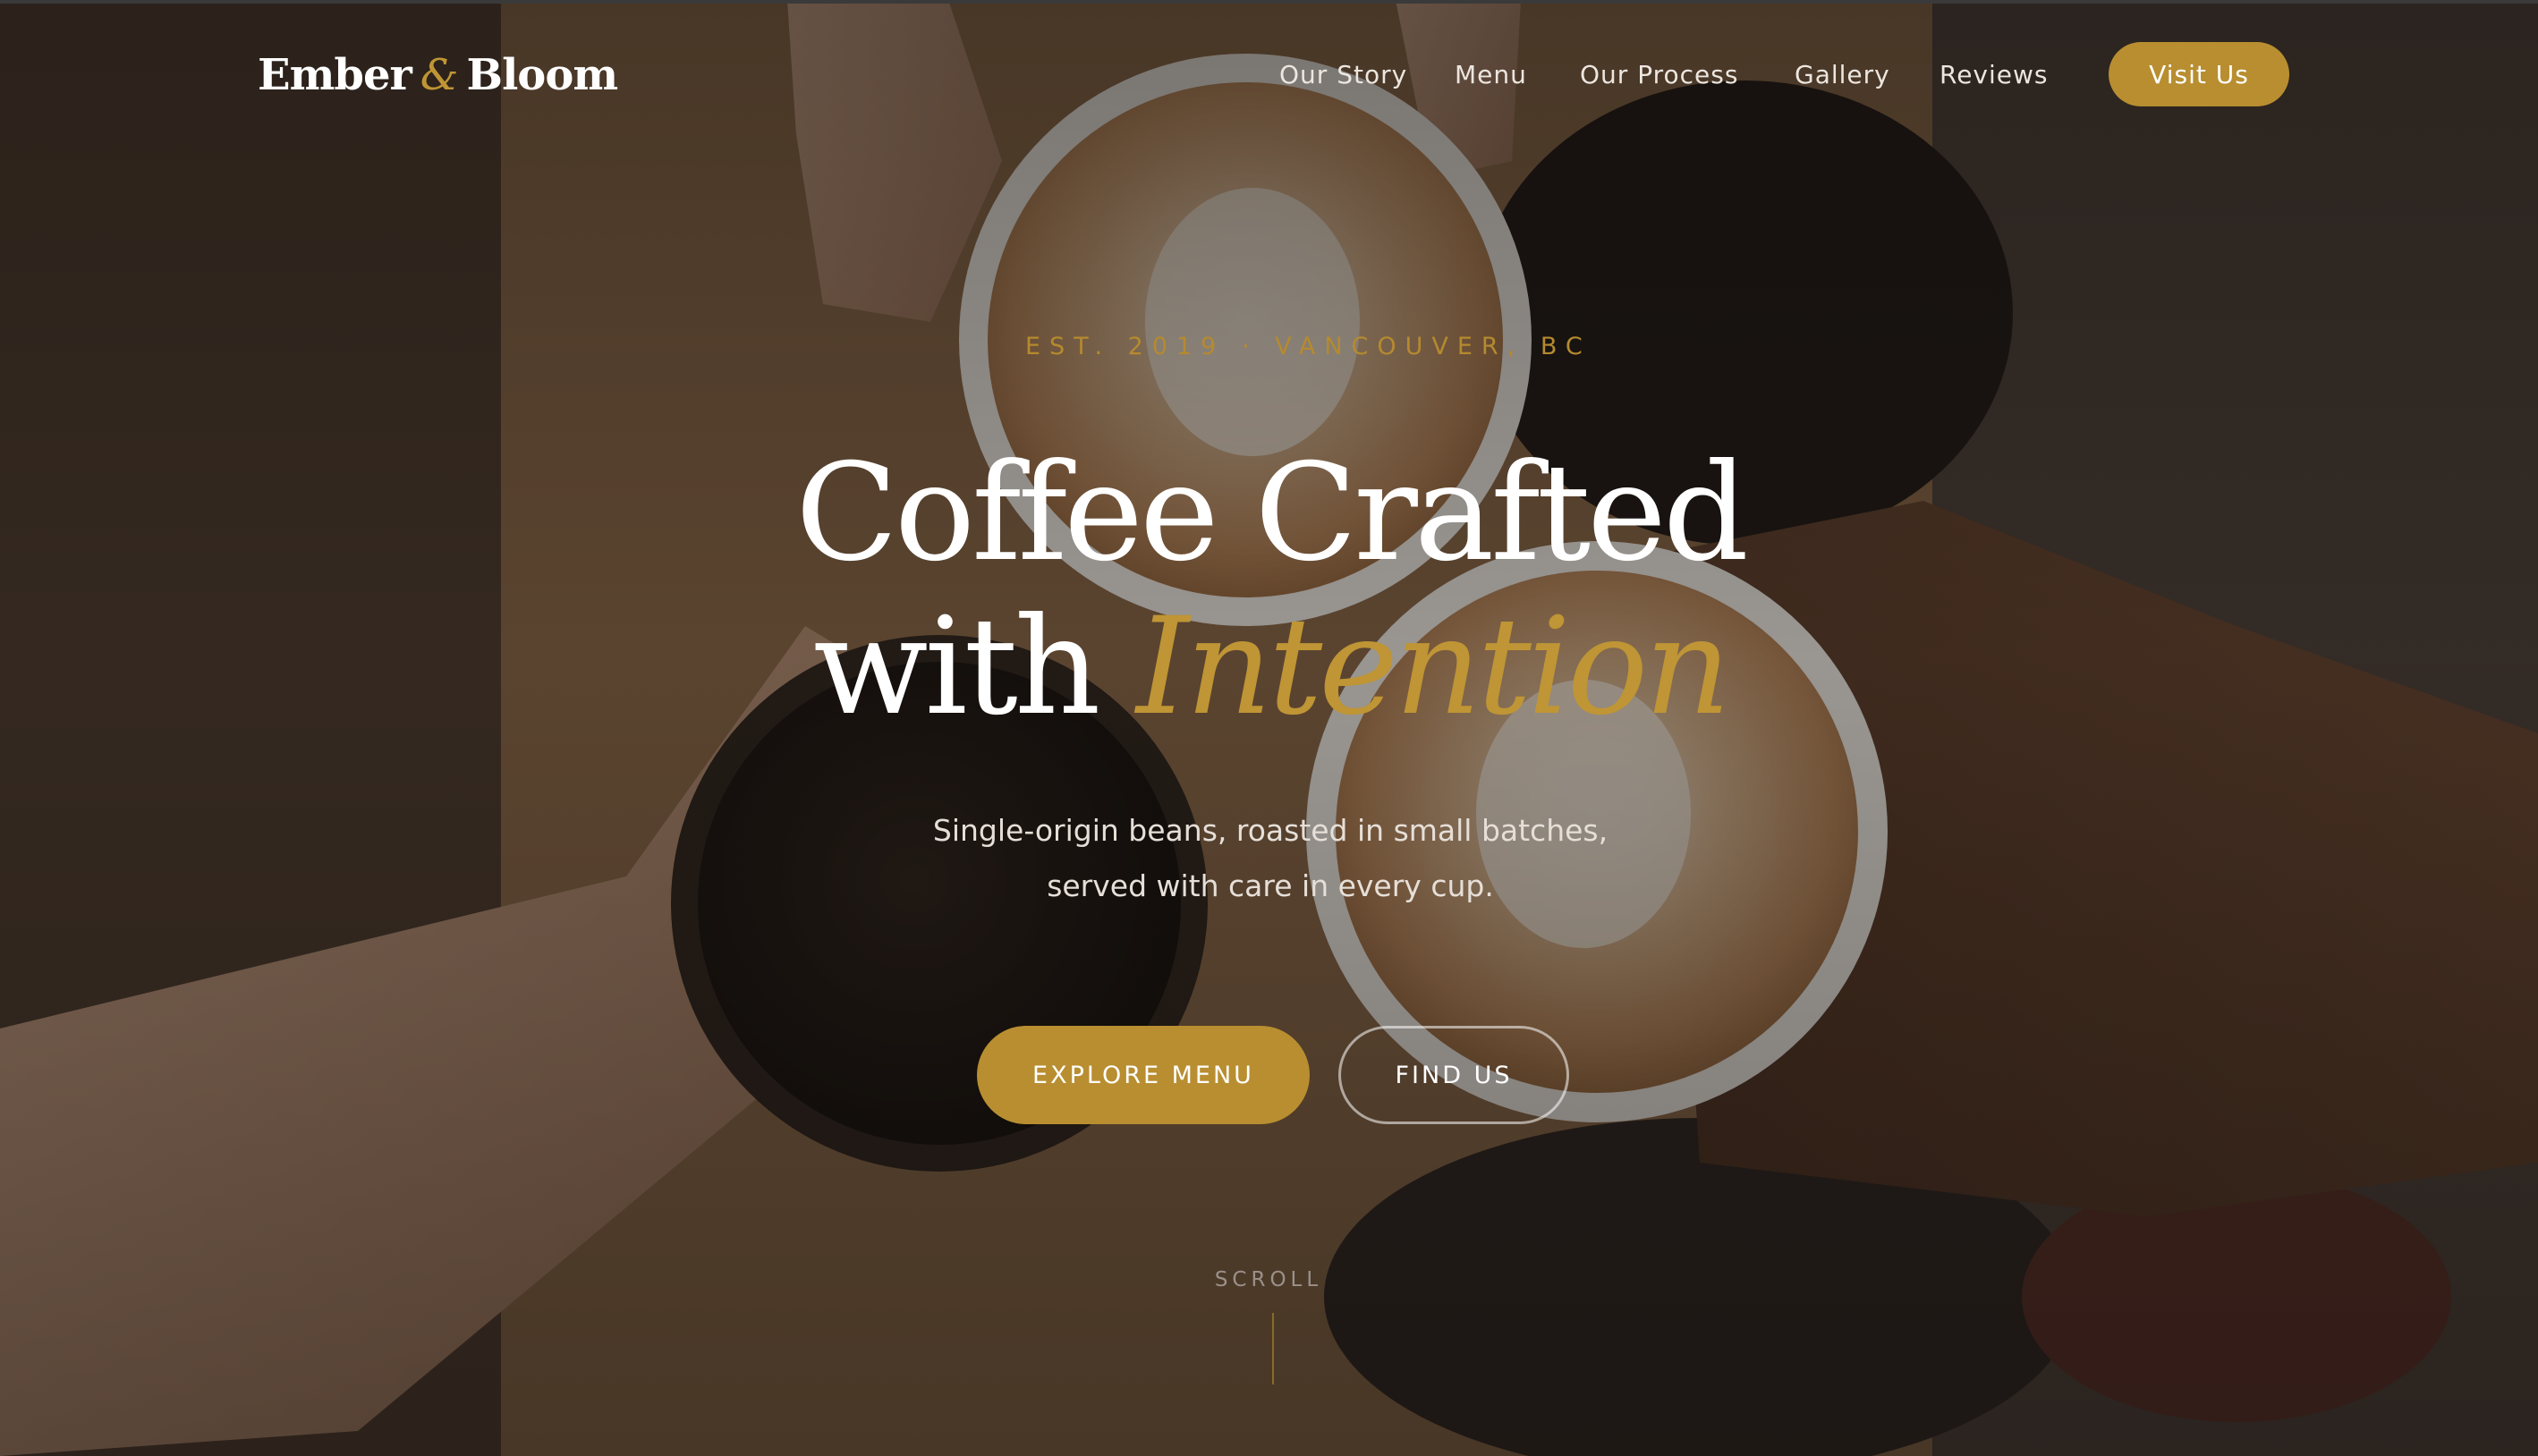  What do you see at coordinates (2199, 74) in the screenshot?
I see `visit-us-button: Visit Us` at bounding box center [2199, 74].